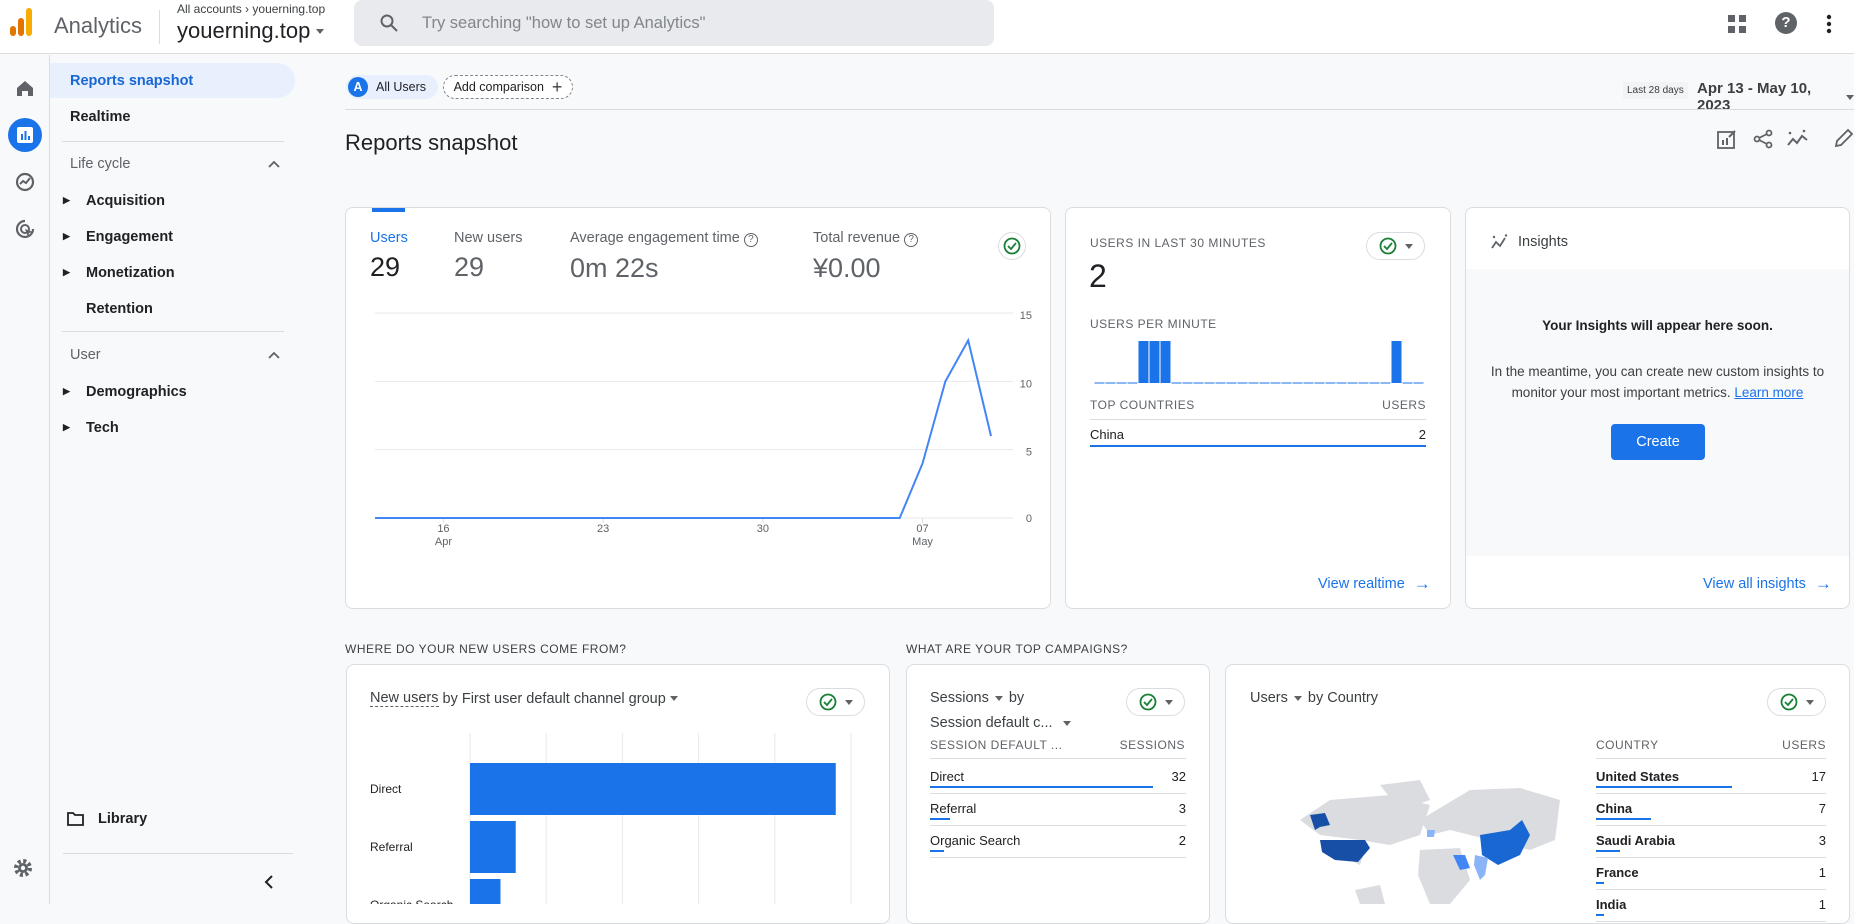 The height and width of the screenshot is (924, 1854). Describe the element at coordinates (25, 135) in the screenshot. I see `reports-icon` at that location.